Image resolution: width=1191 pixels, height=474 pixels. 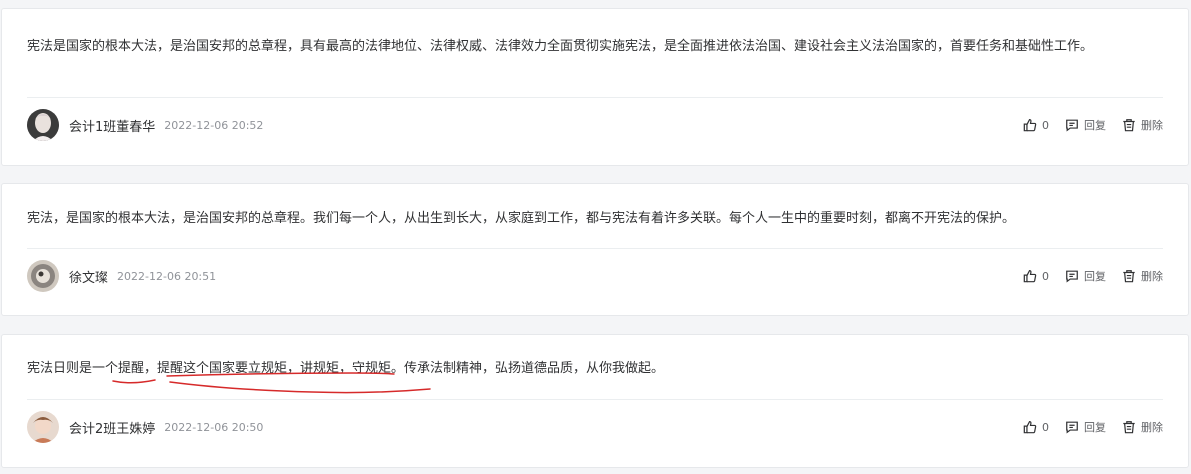 What do you see at coordinates (214, 125) in the screenshot?
I see `timestamp: 2022-12-06 20:52` at bounding box center [214, 125].